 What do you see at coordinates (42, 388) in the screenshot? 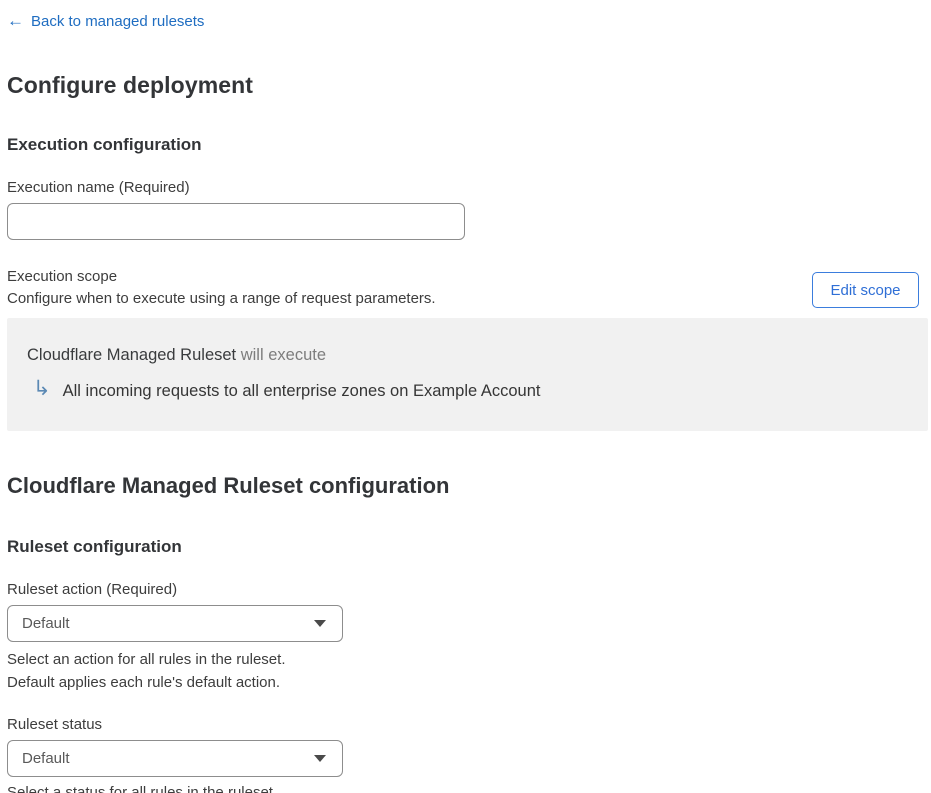
I see `hook-arrow-icon: ↳` at bounding box center [42, 388].